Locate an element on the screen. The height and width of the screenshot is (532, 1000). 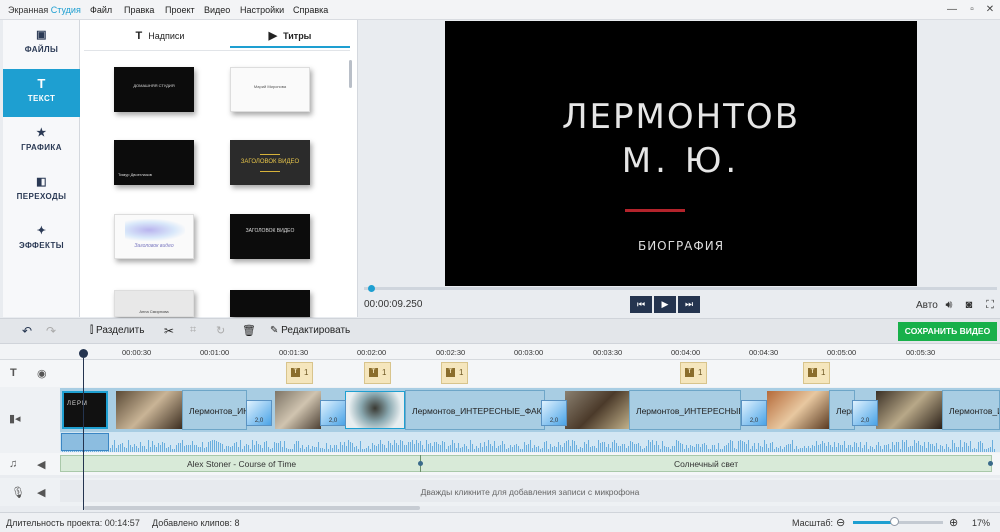
video-clip: Лермонтов_ИНТЕРЕСНЫЕ_ФАКТЫ is located at coordinates (475, 410).